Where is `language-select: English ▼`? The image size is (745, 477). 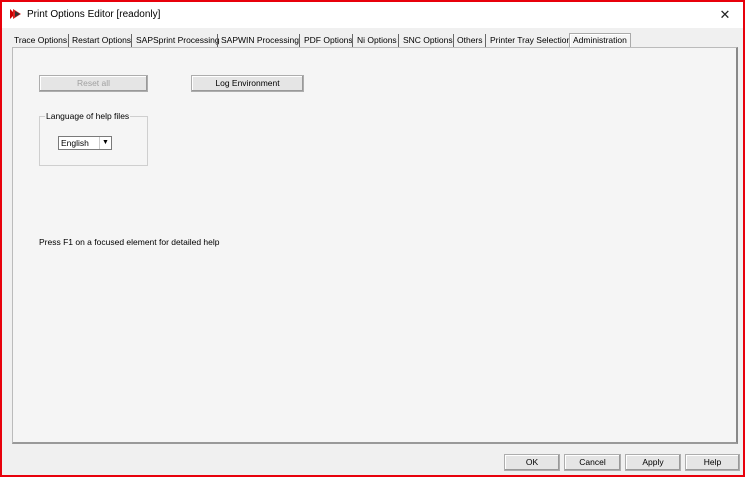
language-select: English ▼ is located at coordinates (85, 143).